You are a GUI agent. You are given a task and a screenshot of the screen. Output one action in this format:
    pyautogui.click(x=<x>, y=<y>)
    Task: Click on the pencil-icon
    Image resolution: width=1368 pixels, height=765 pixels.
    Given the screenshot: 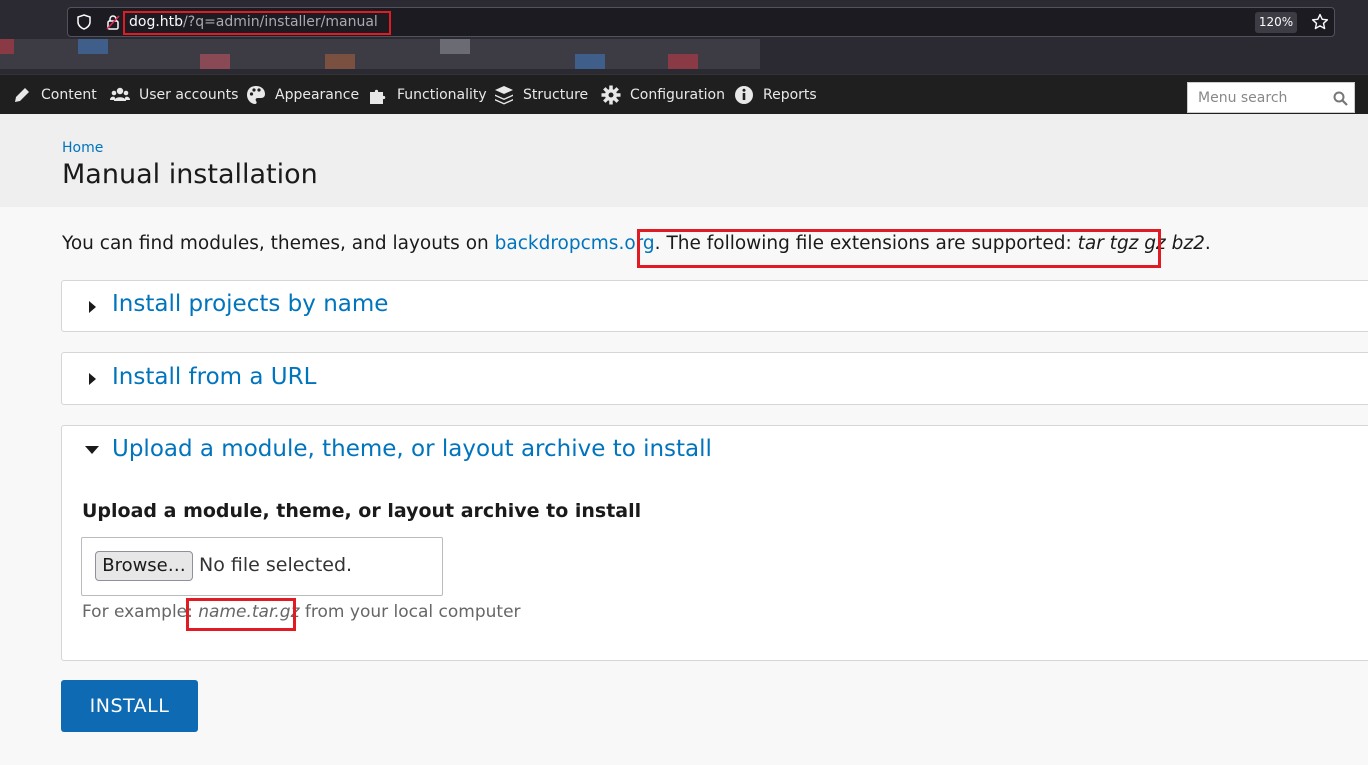 What is the action you would take?
    pyautogui.click(x=22, y=95)
    